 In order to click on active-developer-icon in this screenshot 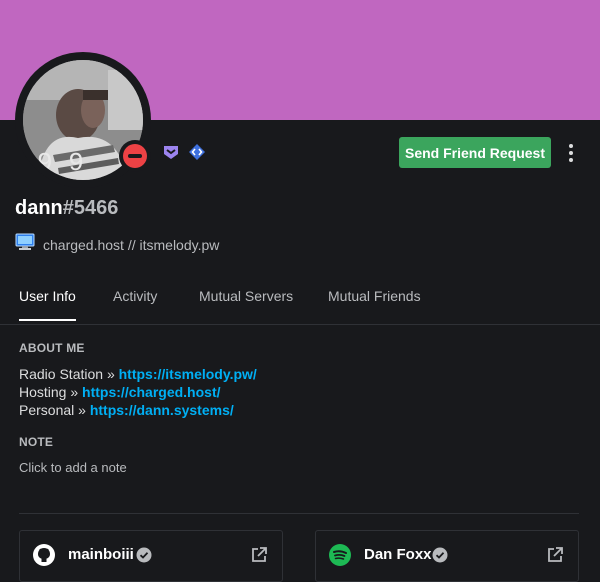, I will do `click(197, 152)`.